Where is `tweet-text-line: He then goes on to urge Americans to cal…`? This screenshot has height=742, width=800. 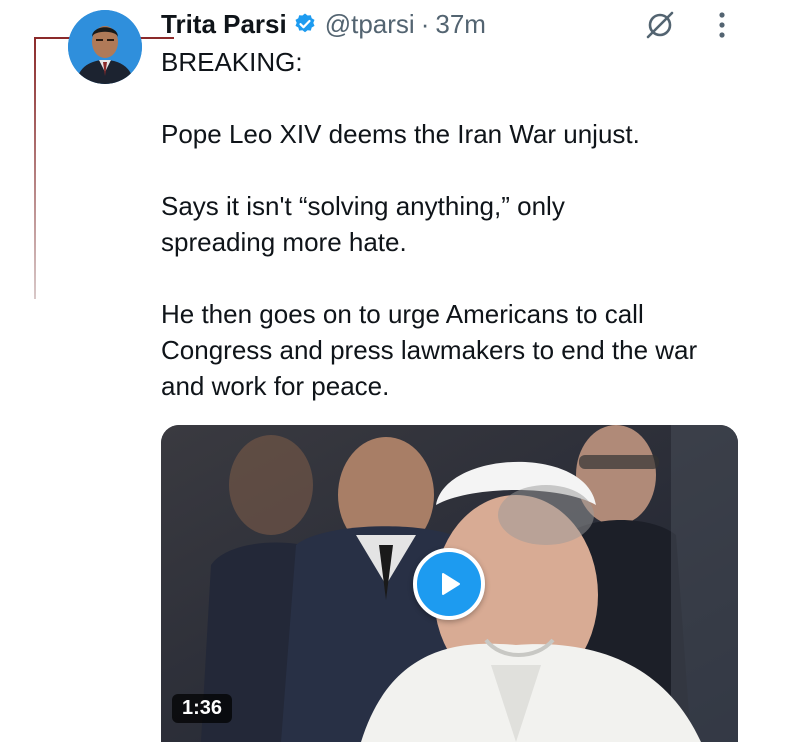
tweet-text-line: He then goes on to urge Americans to cal… is located at coordinates (429, 350).